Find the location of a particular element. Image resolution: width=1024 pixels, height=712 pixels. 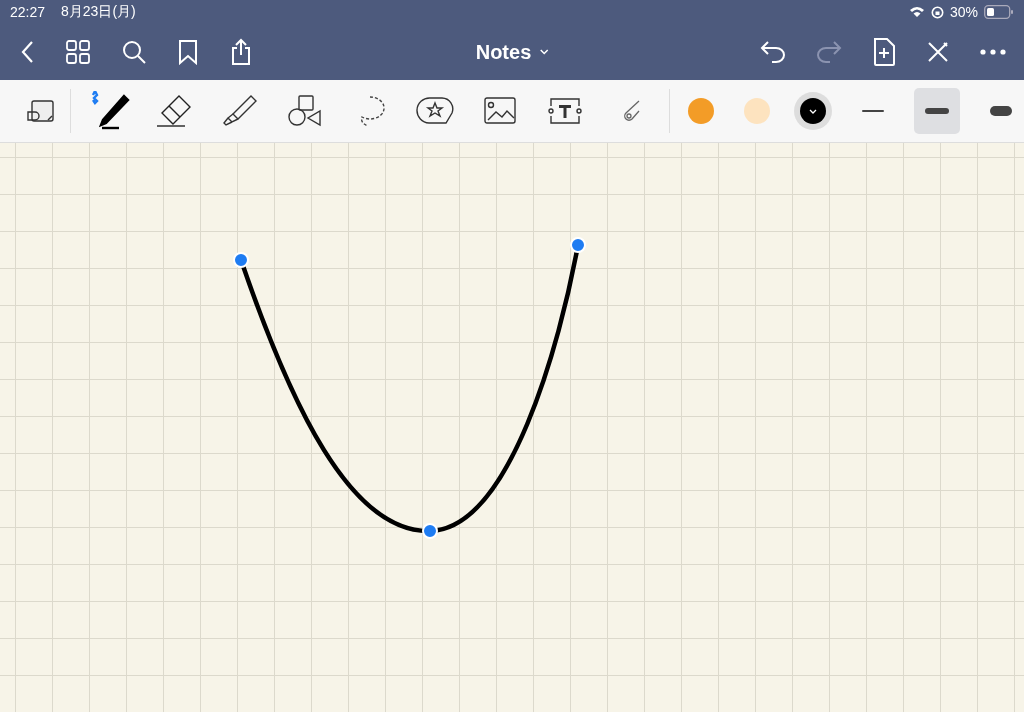

back-icon is located at coordinates (27, 52).